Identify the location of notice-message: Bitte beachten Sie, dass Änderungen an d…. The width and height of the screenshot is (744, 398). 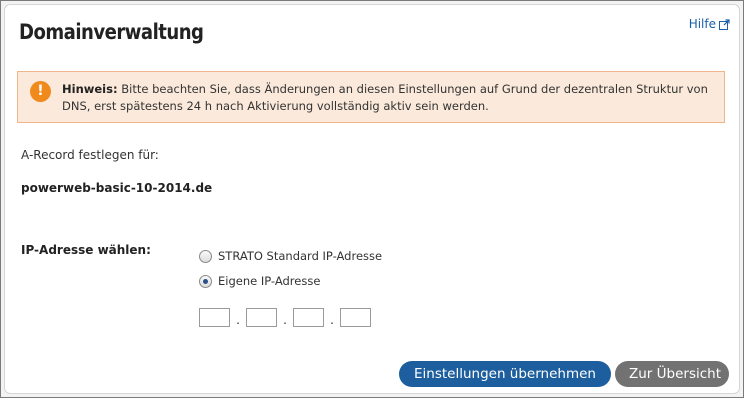
(385, 97).